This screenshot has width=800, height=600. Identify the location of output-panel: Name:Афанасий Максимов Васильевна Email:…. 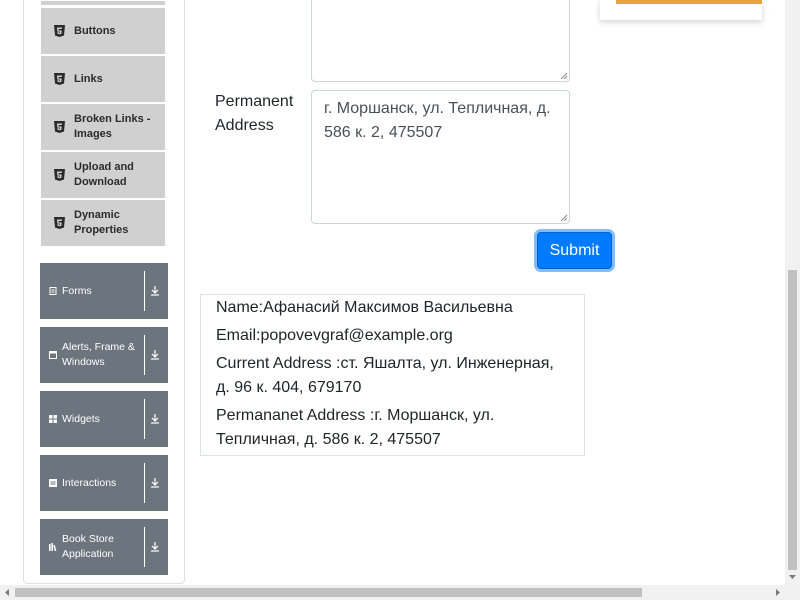
(392, 375).